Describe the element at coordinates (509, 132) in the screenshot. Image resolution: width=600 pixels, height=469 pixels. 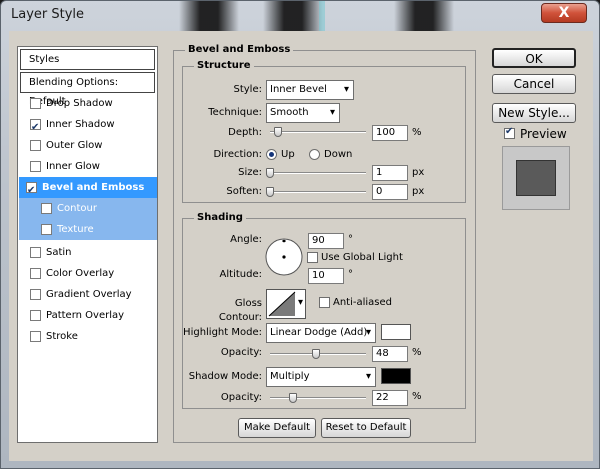
I see `preview-checkbox` at that location.